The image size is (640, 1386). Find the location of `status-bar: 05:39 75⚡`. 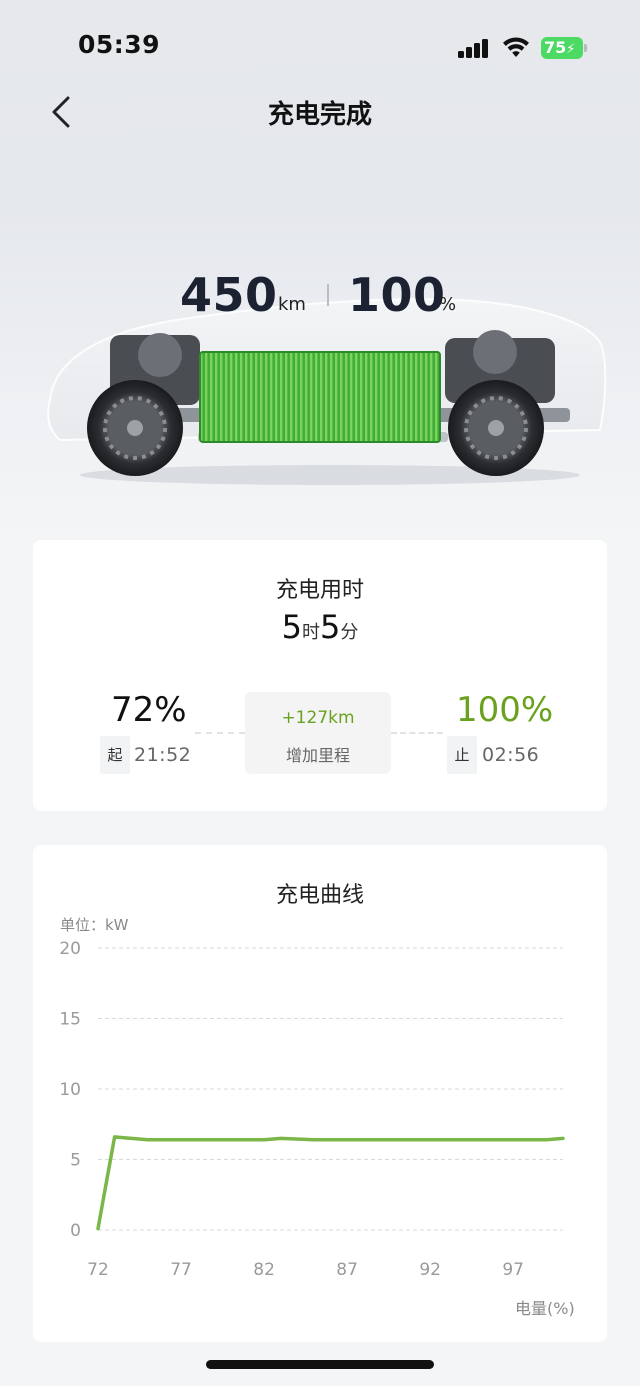

status-bar: 05:39 75⚡ is located at coordinates (320, 48).